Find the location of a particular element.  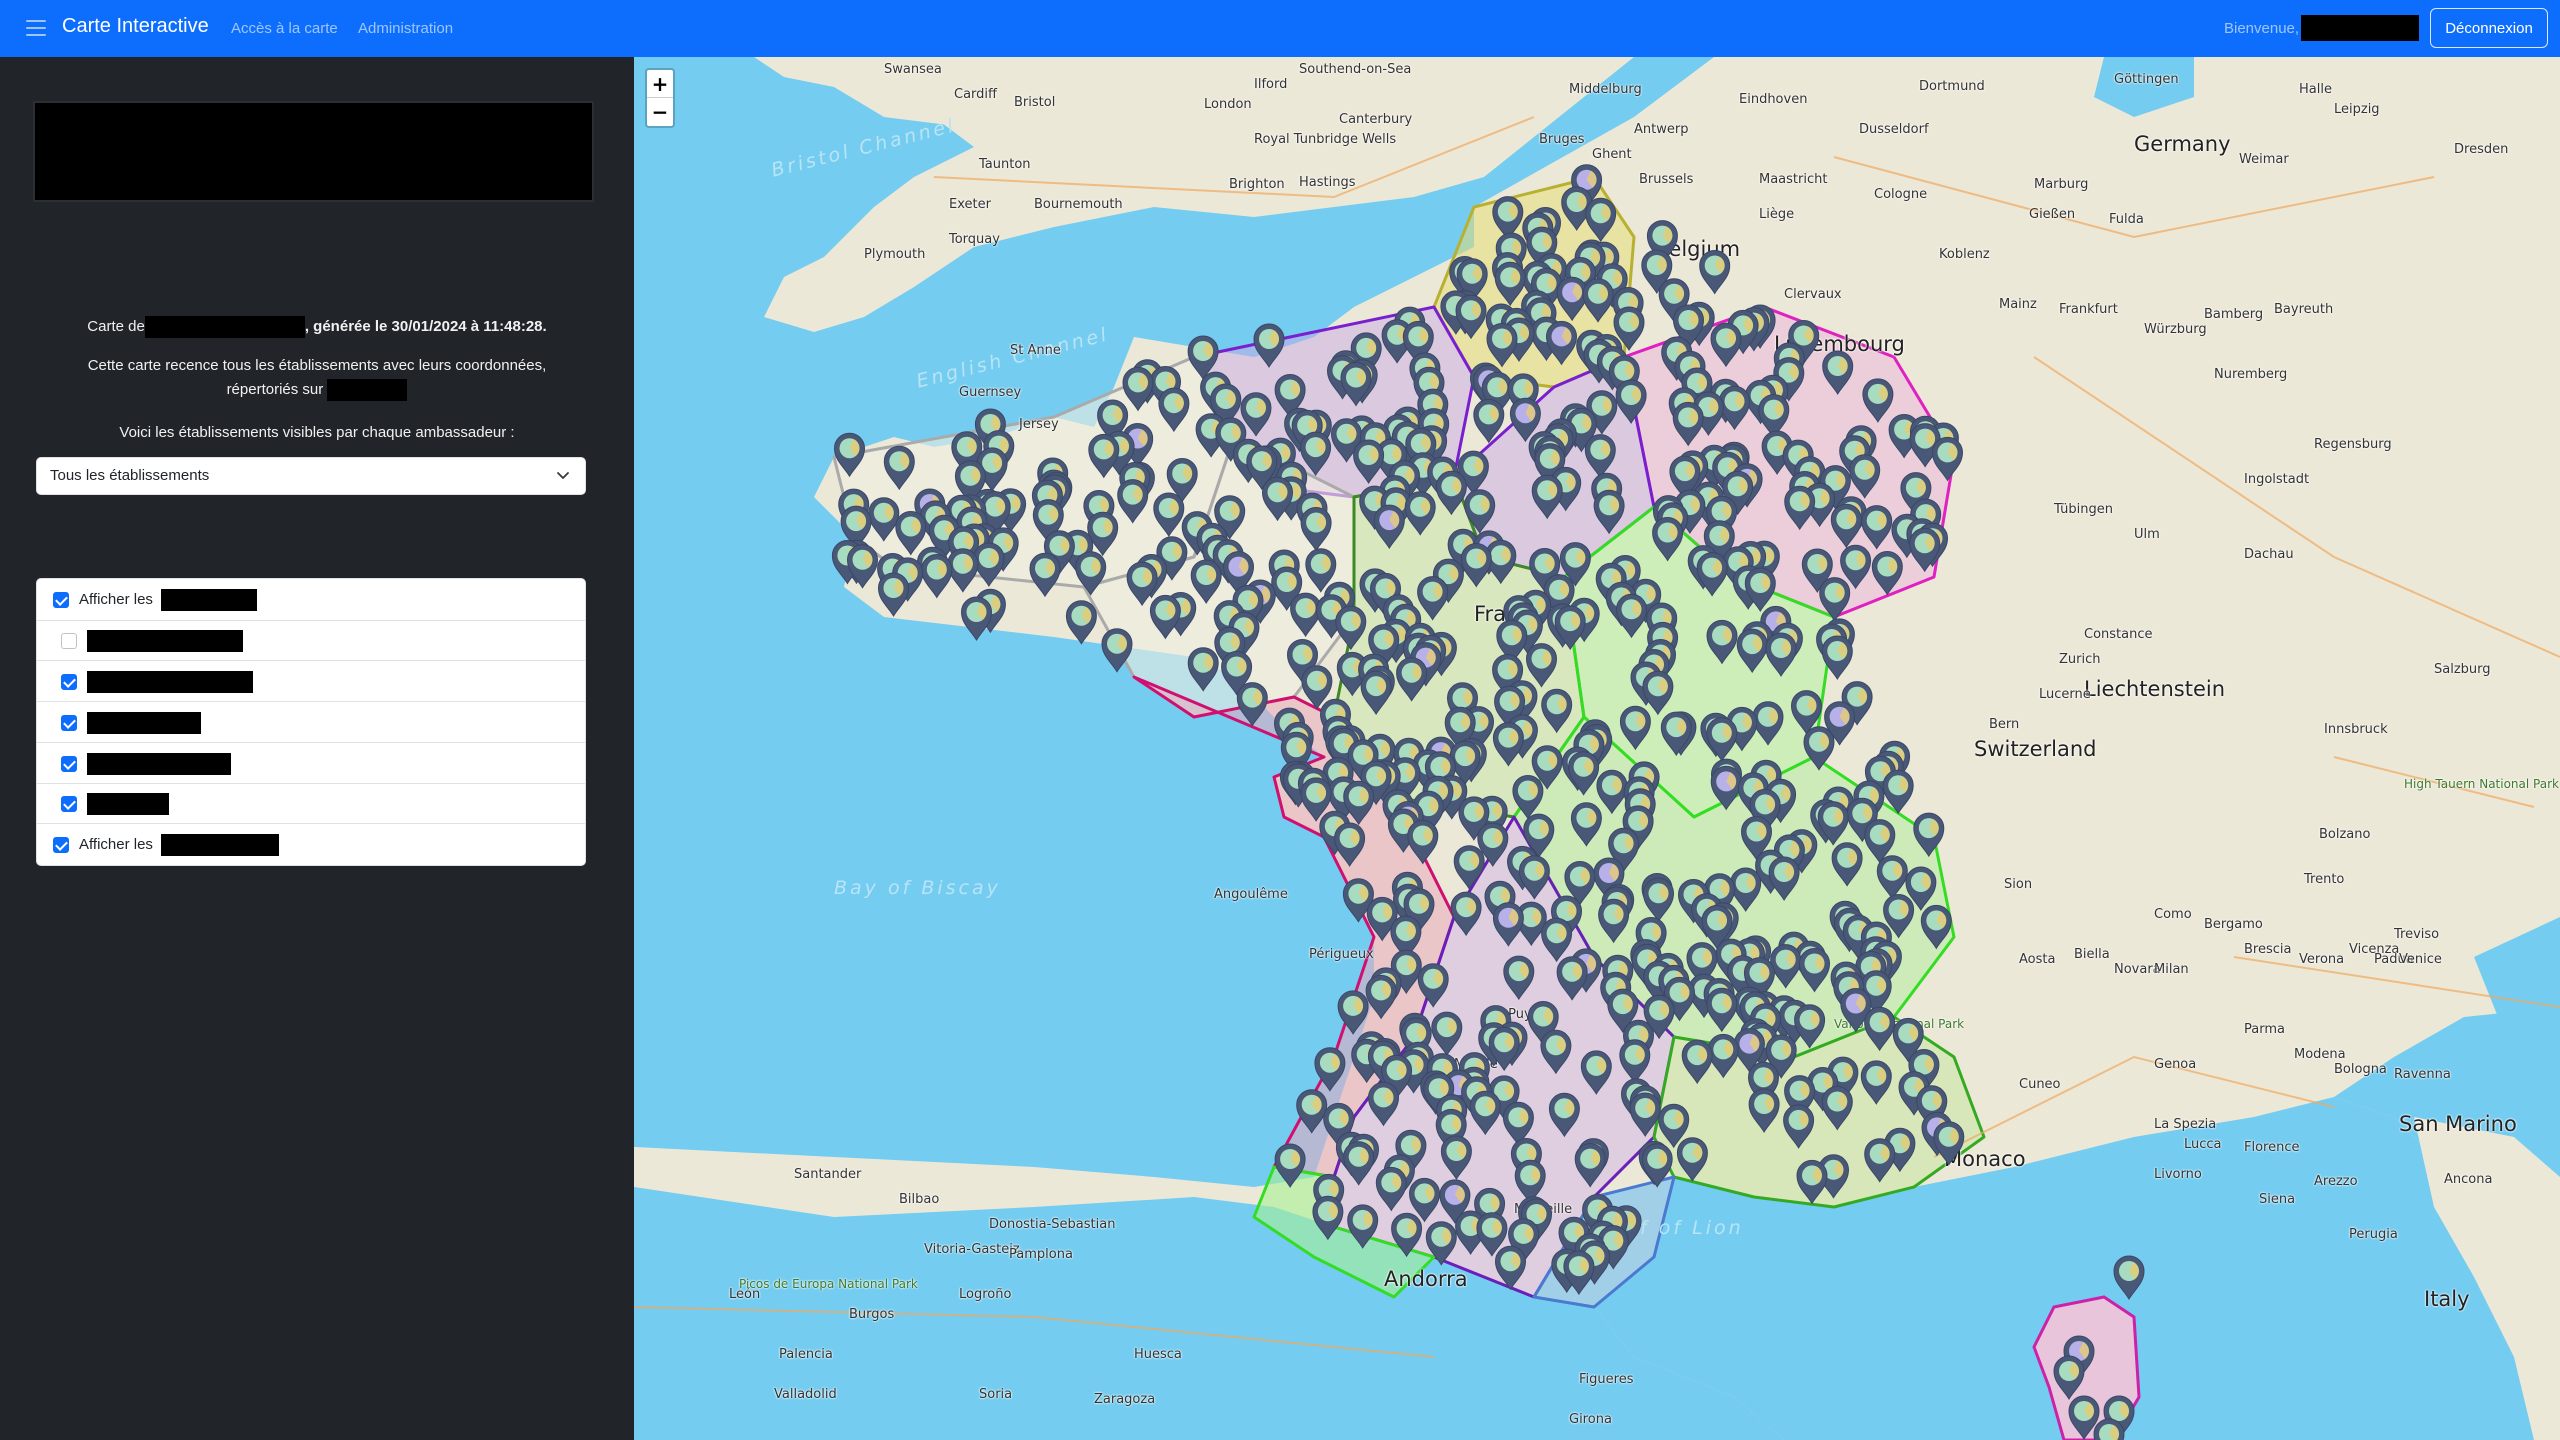

brand-title: Carte Interactive is located at coordinates (135, 26).